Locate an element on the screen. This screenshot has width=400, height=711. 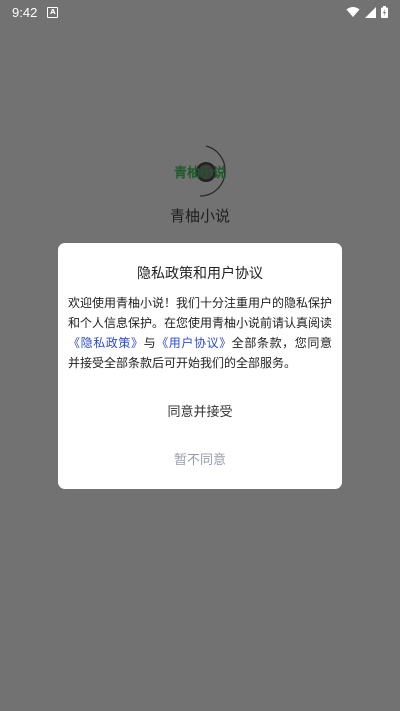
accept-button: 同意并接受 is located at coordinates (200, 410).